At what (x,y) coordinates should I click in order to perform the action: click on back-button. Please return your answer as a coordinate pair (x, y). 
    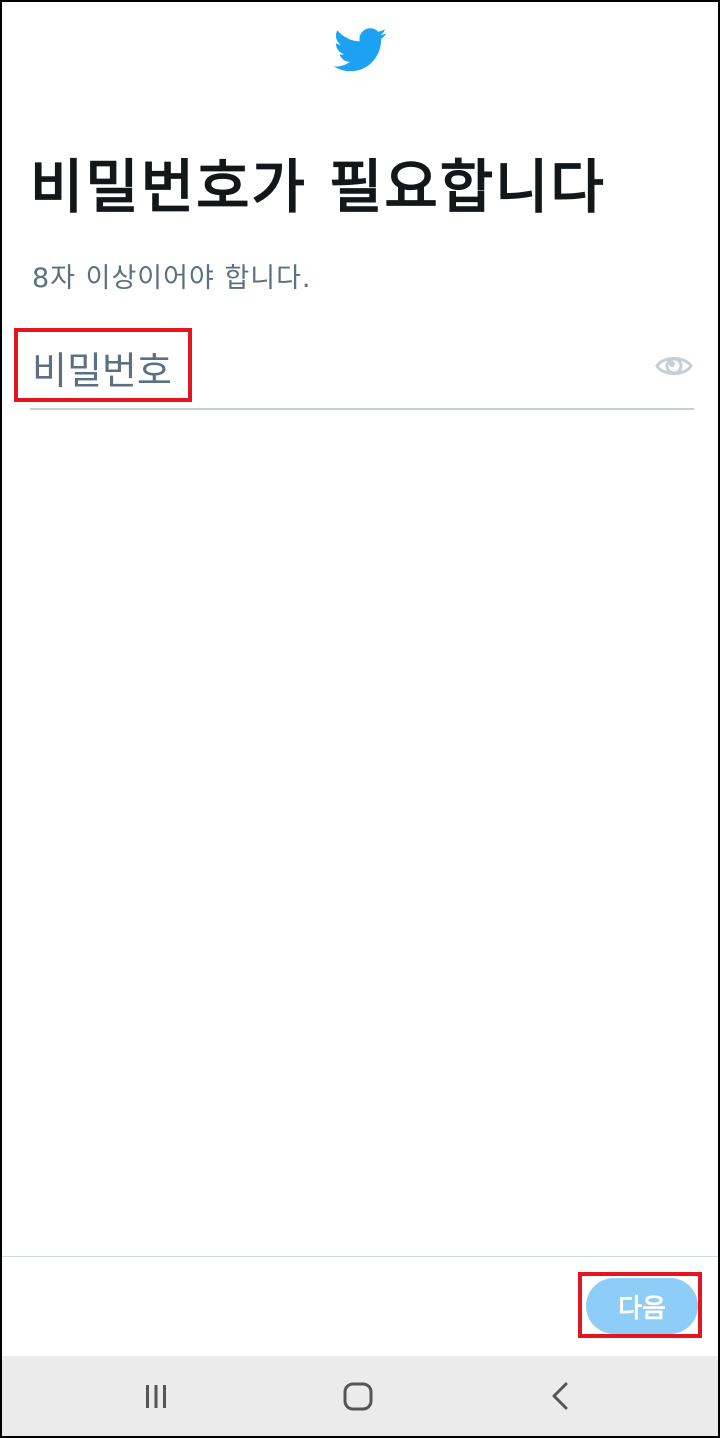
    Looking at the image, I should click on (560, 1396).